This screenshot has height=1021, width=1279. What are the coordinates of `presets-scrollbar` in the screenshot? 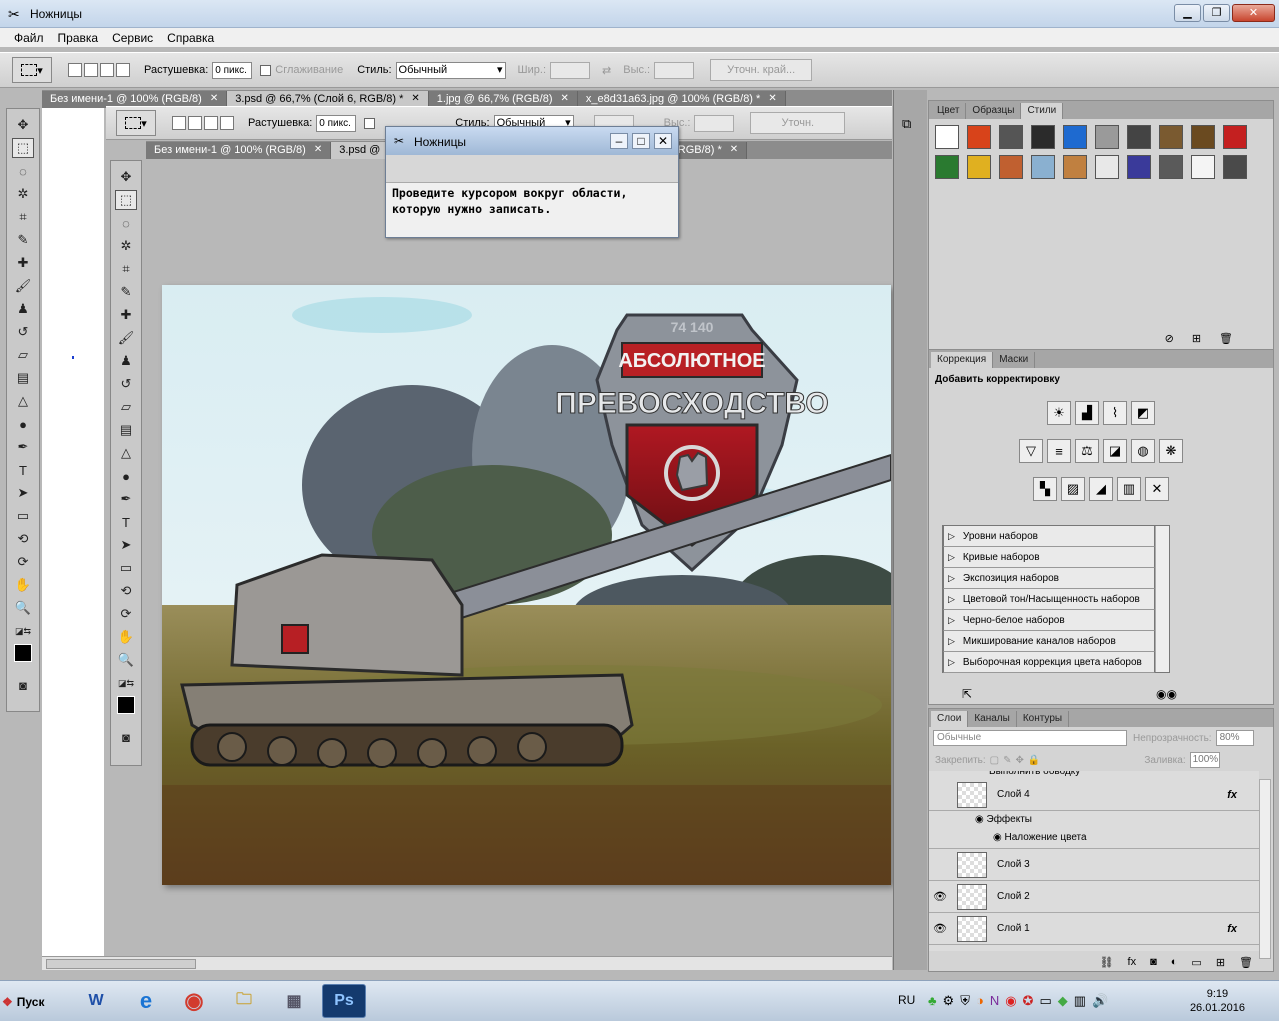 It's located at (1162, 599).